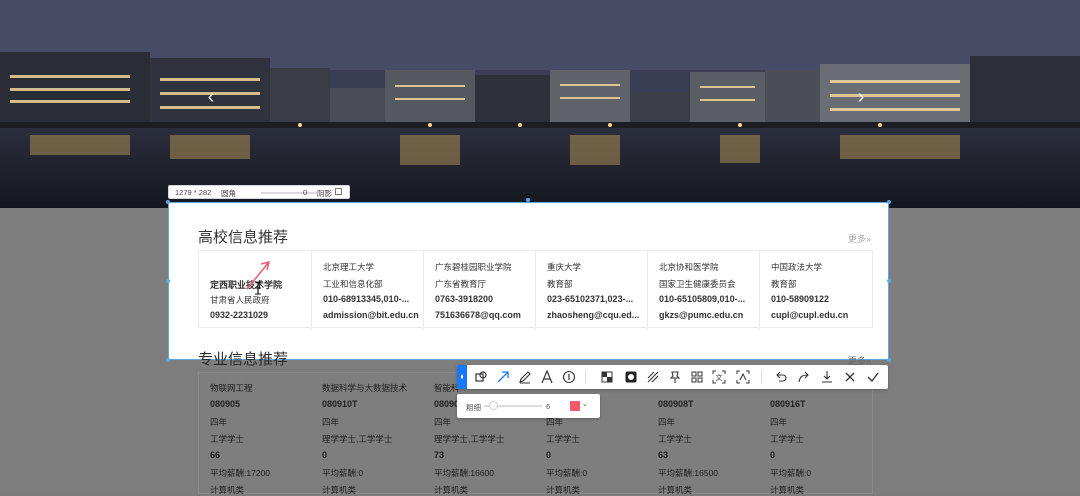 This screenshot has height=496, width=1080. What do you see at coordinates (464, 299) in the screenshot?
I see `university-phone: 0763-3918200` at bounding box center [464, 299].